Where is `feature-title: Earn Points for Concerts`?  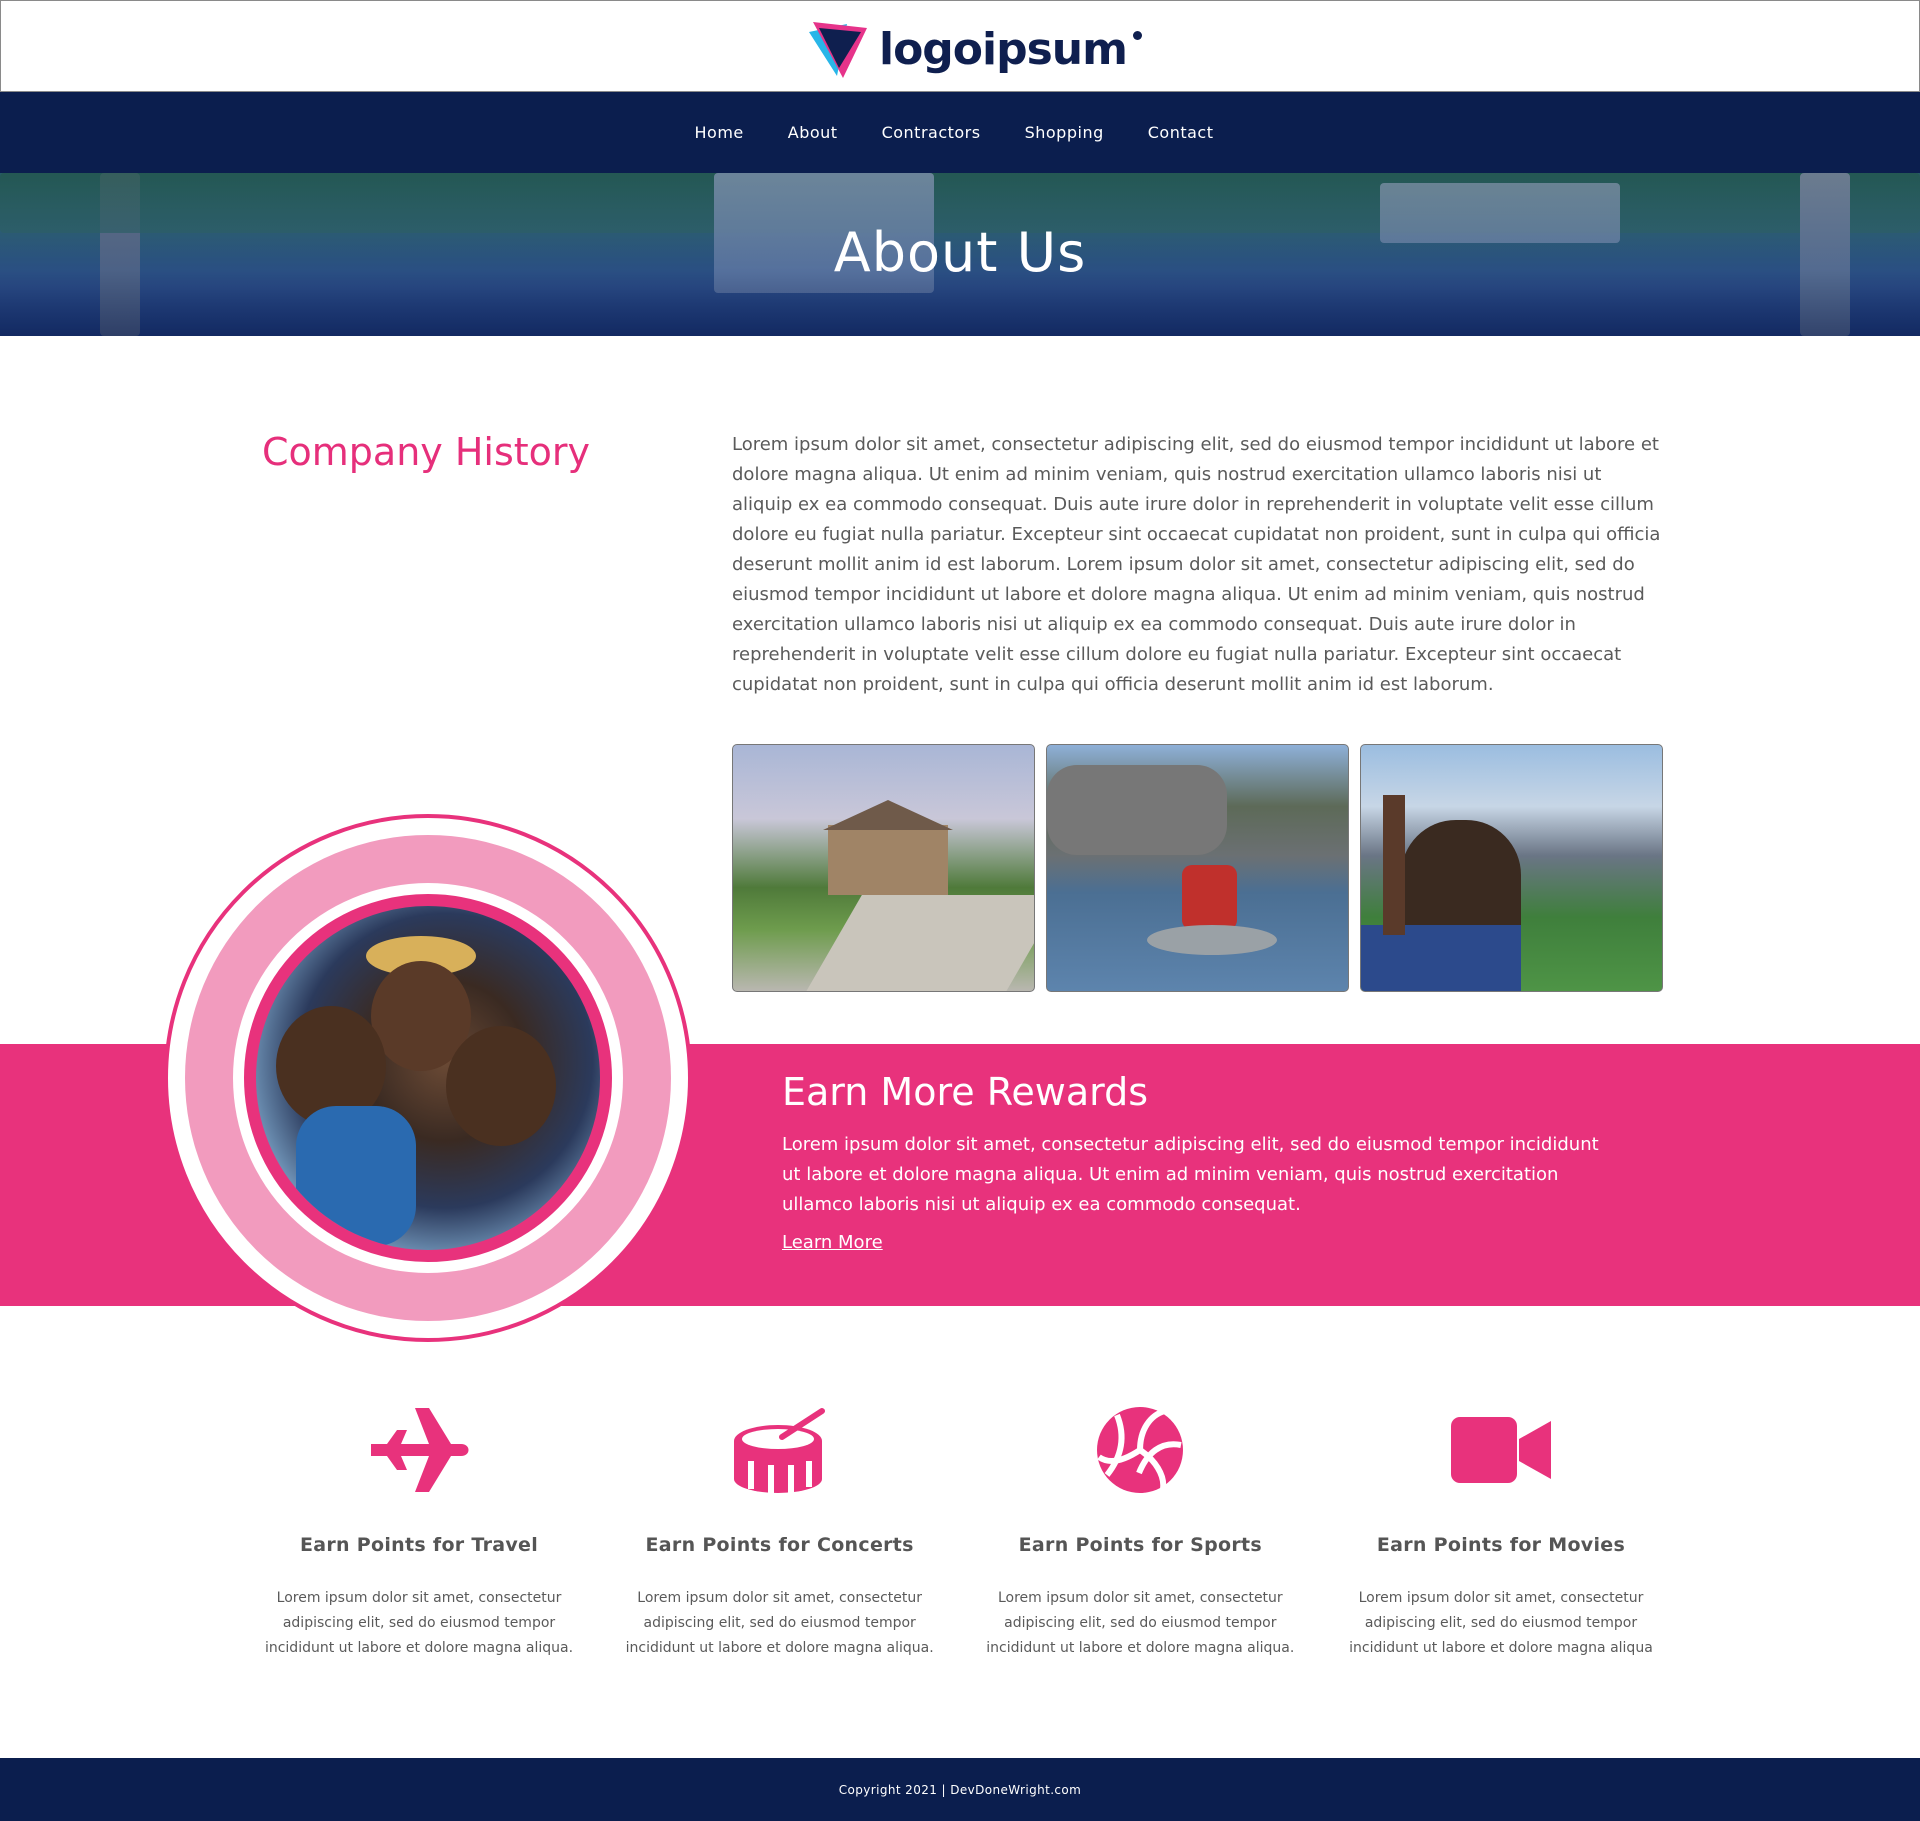 feature-title: Earn Points for Concerts is located at coordinates (779, 1545).